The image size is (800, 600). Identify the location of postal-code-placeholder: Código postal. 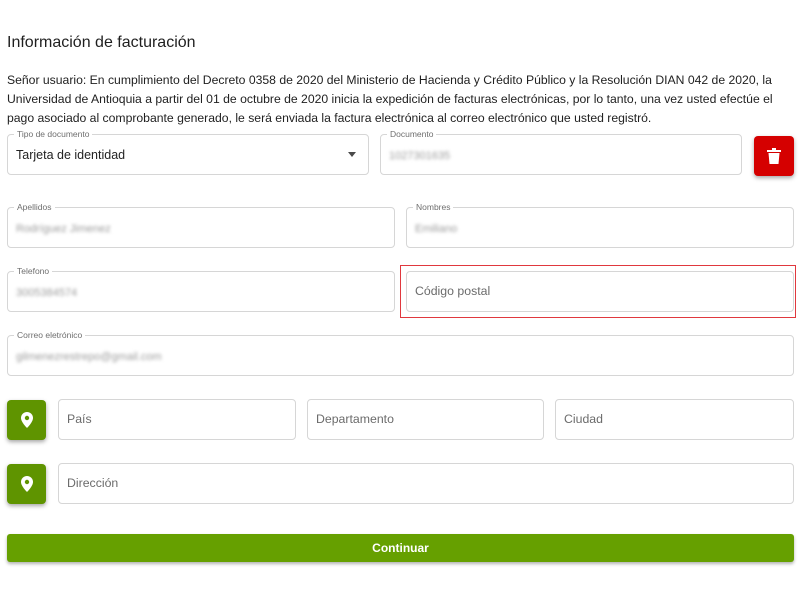
(453, 291).